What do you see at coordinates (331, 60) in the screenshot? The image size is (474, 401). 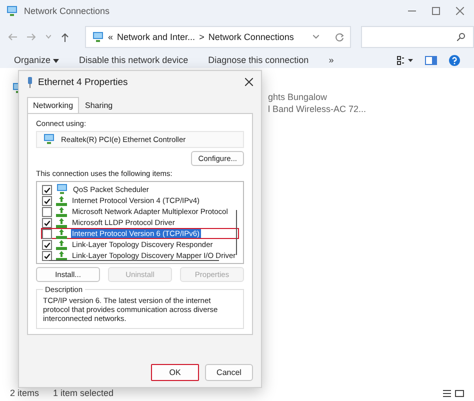 I see `more-button: »` at bounding box center [331, 60].